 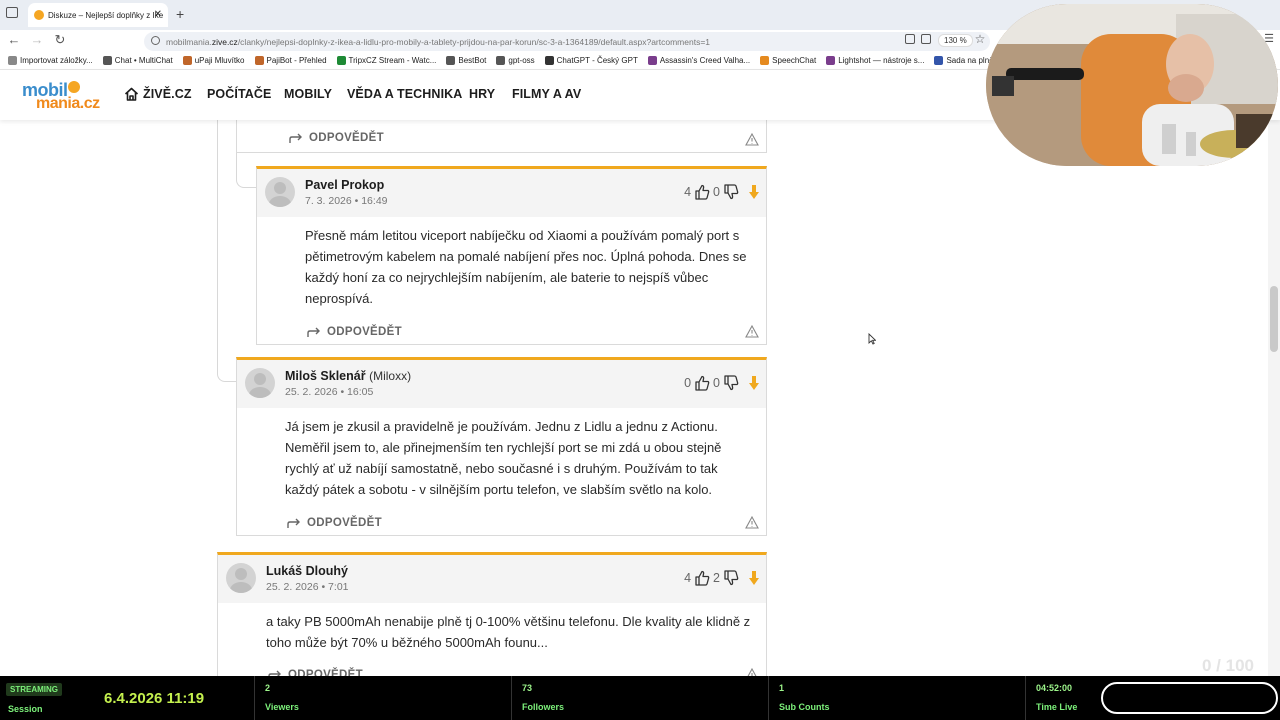 What do you see at coordinates (472, 60) in the screenshot?
I see `bookmark-label: BestBot` at bounding box center [472, 60].